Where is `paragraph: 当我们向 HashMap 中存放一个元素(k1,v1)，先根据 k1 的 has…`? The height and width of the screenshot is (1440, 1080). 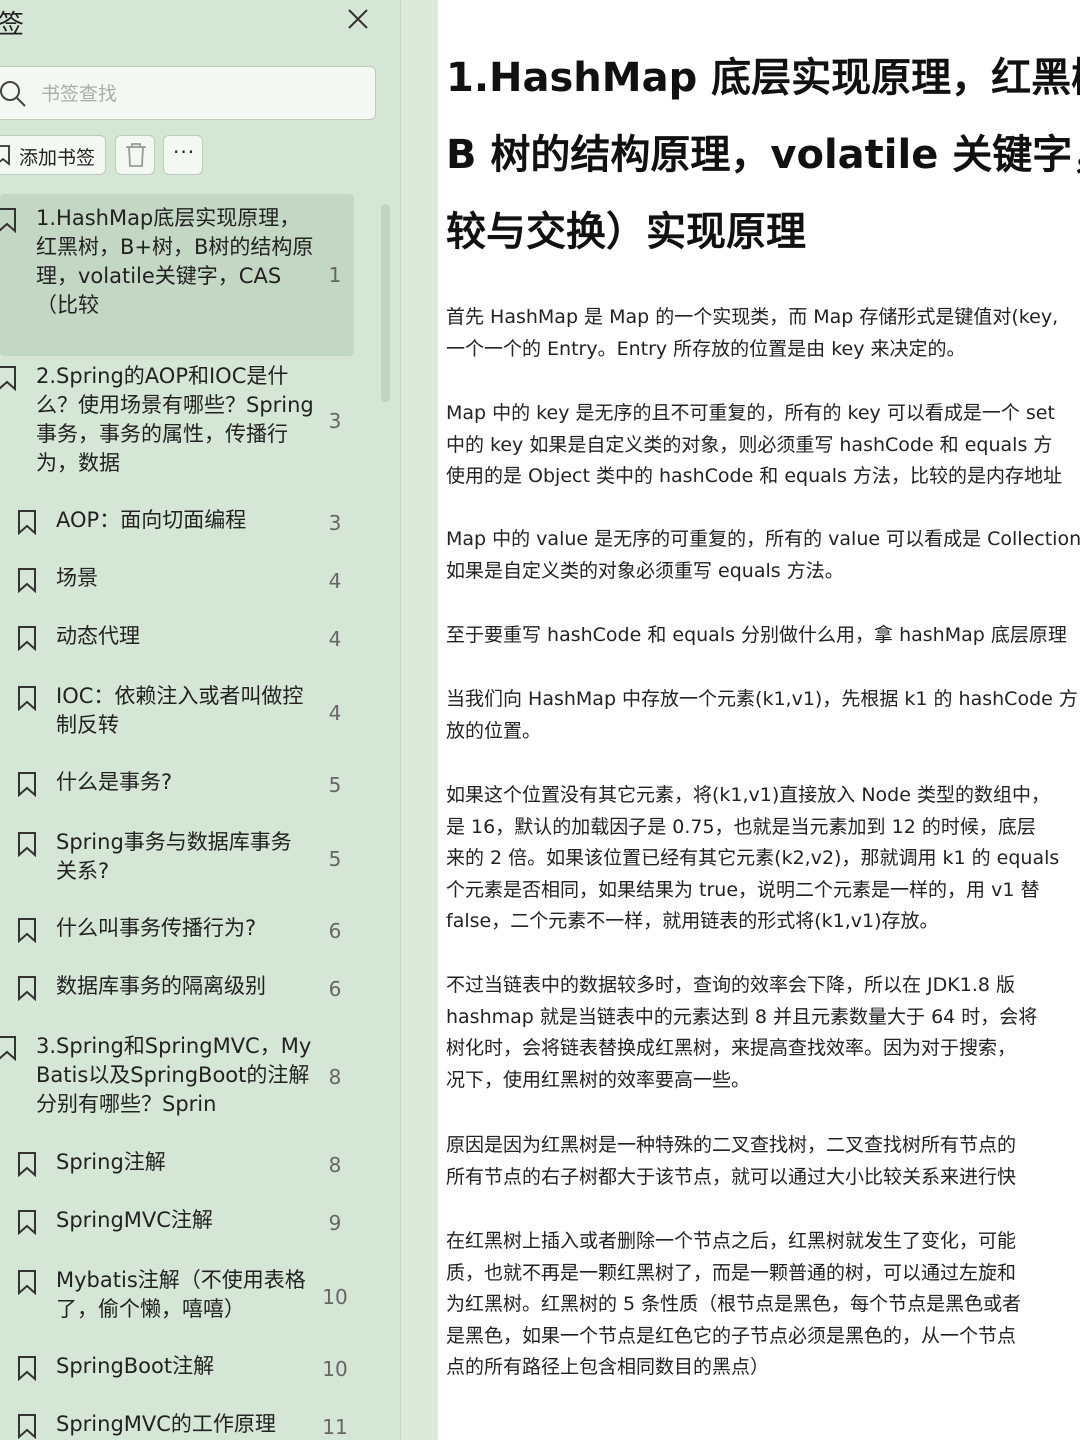
paragraph: 当我们向 HashMap 中存放一个元素(k1,v1)，先根据 k1 的 has… is located at coordinates (763, 715).